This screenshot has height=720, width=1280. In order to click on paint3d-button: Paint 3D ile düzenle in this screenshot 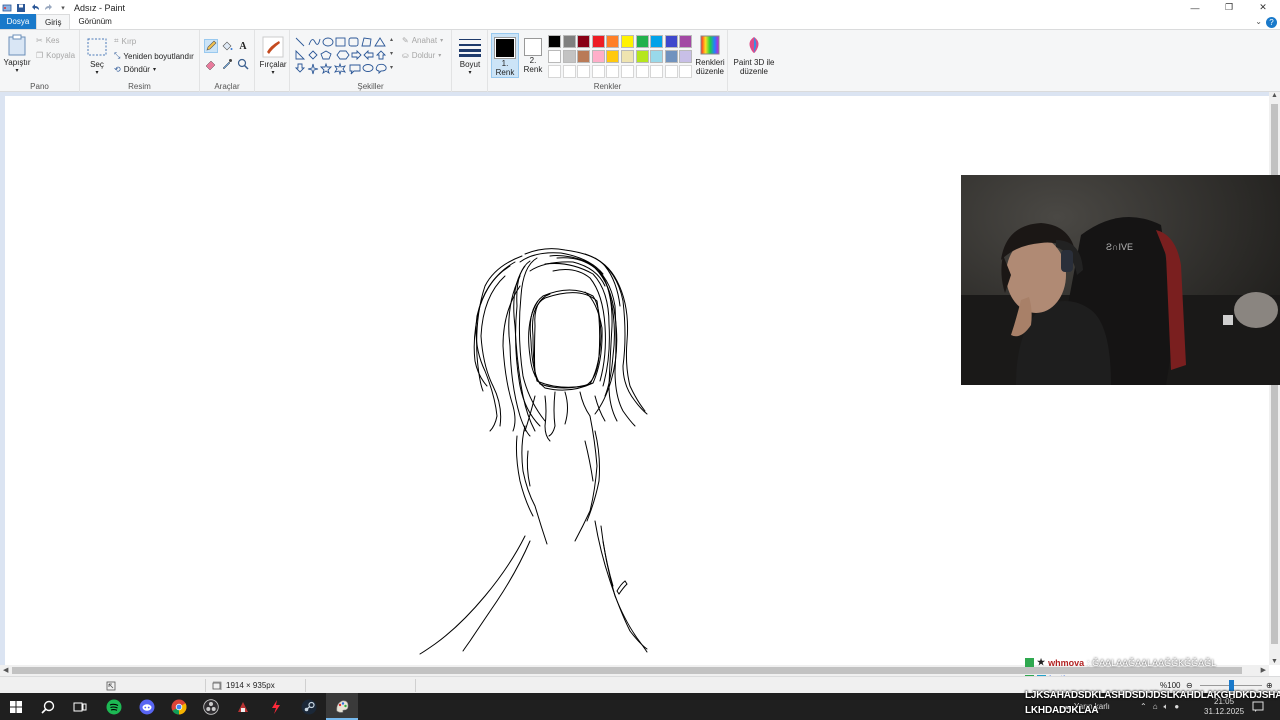, I will do `click(754, 55)`.